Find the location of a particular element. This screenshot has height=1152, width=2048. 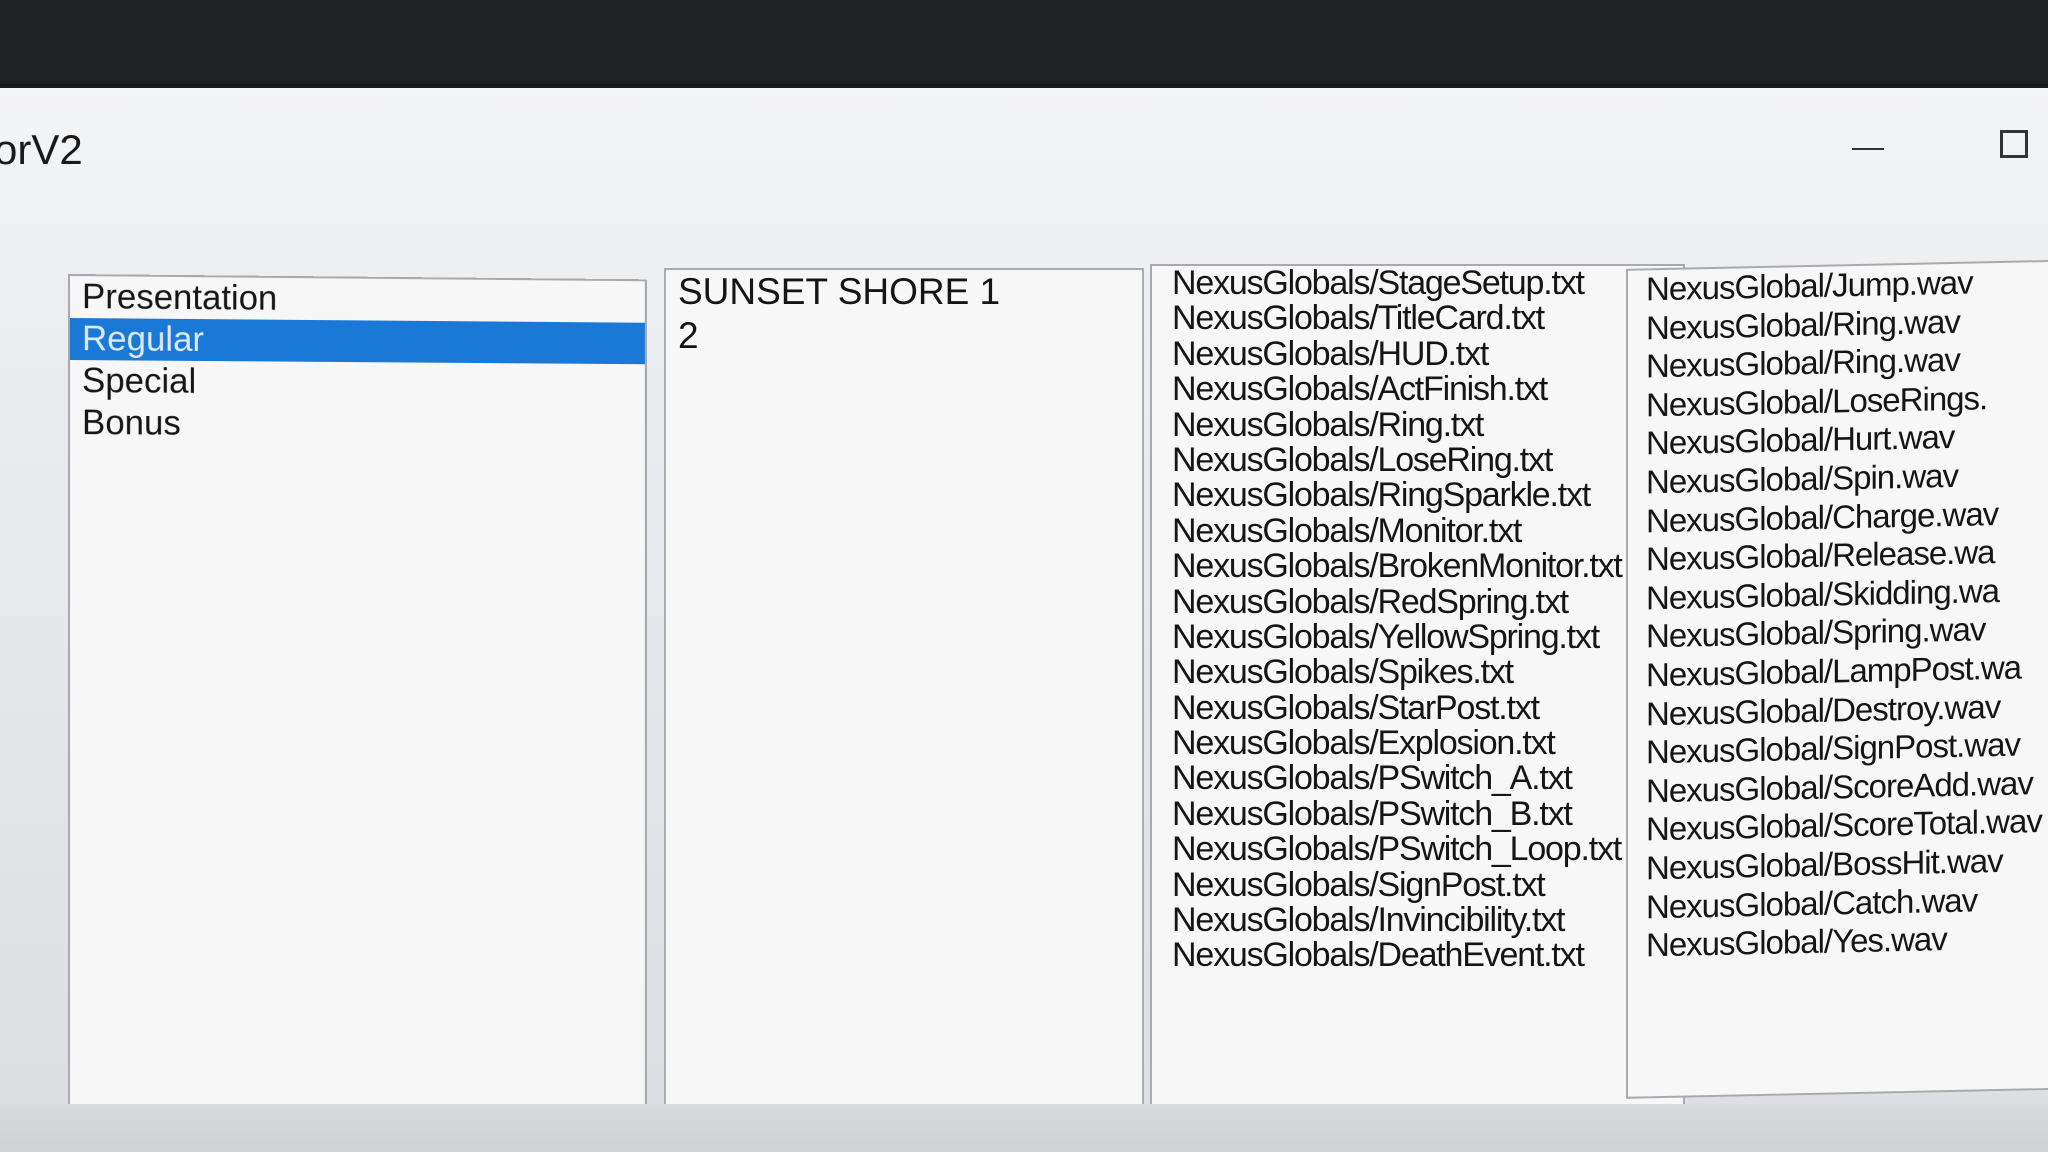

object-script-item: NexusGlobals/Monitor.txt is located at coordinates (1417, 531).